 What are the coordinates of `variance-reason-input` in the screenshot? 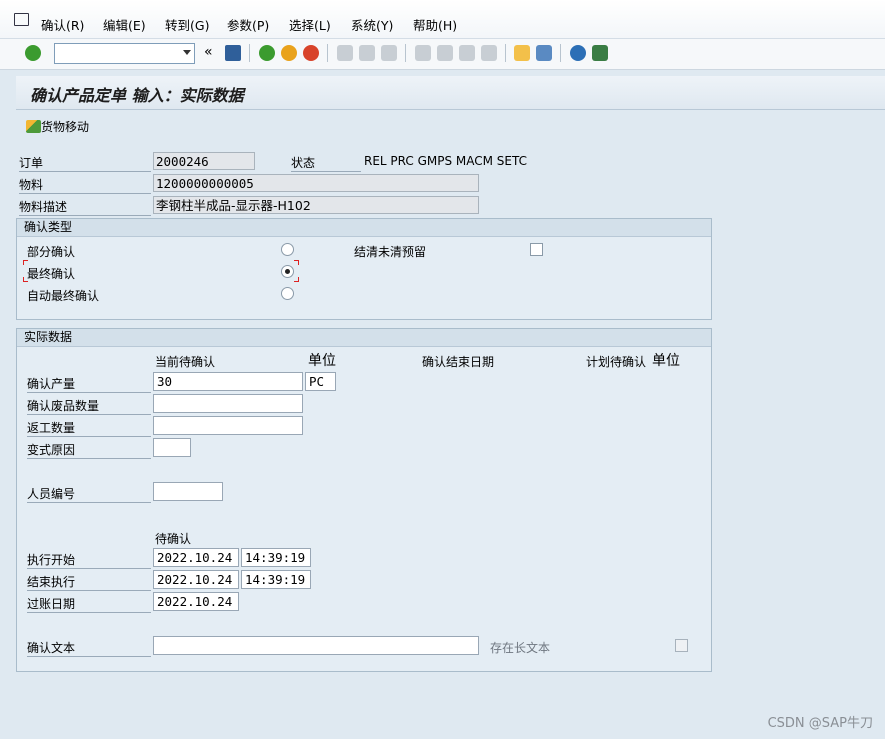 It's located at (172, 447).